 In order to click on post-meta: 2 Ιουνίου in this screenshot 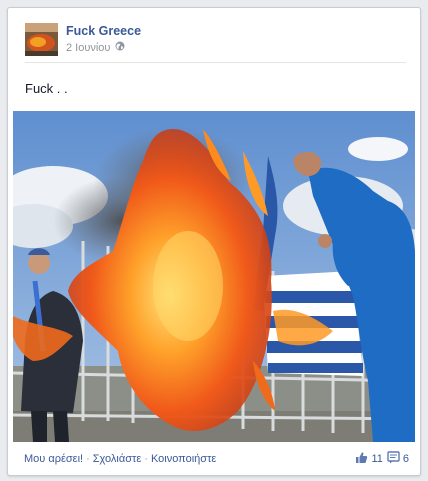, I will do `click(95, 47)`.